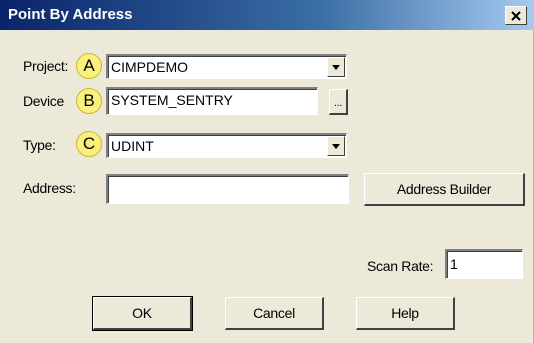 This screenshot has height=343, width=534. I want to click on project-dropdown-button, so click(336, 67).